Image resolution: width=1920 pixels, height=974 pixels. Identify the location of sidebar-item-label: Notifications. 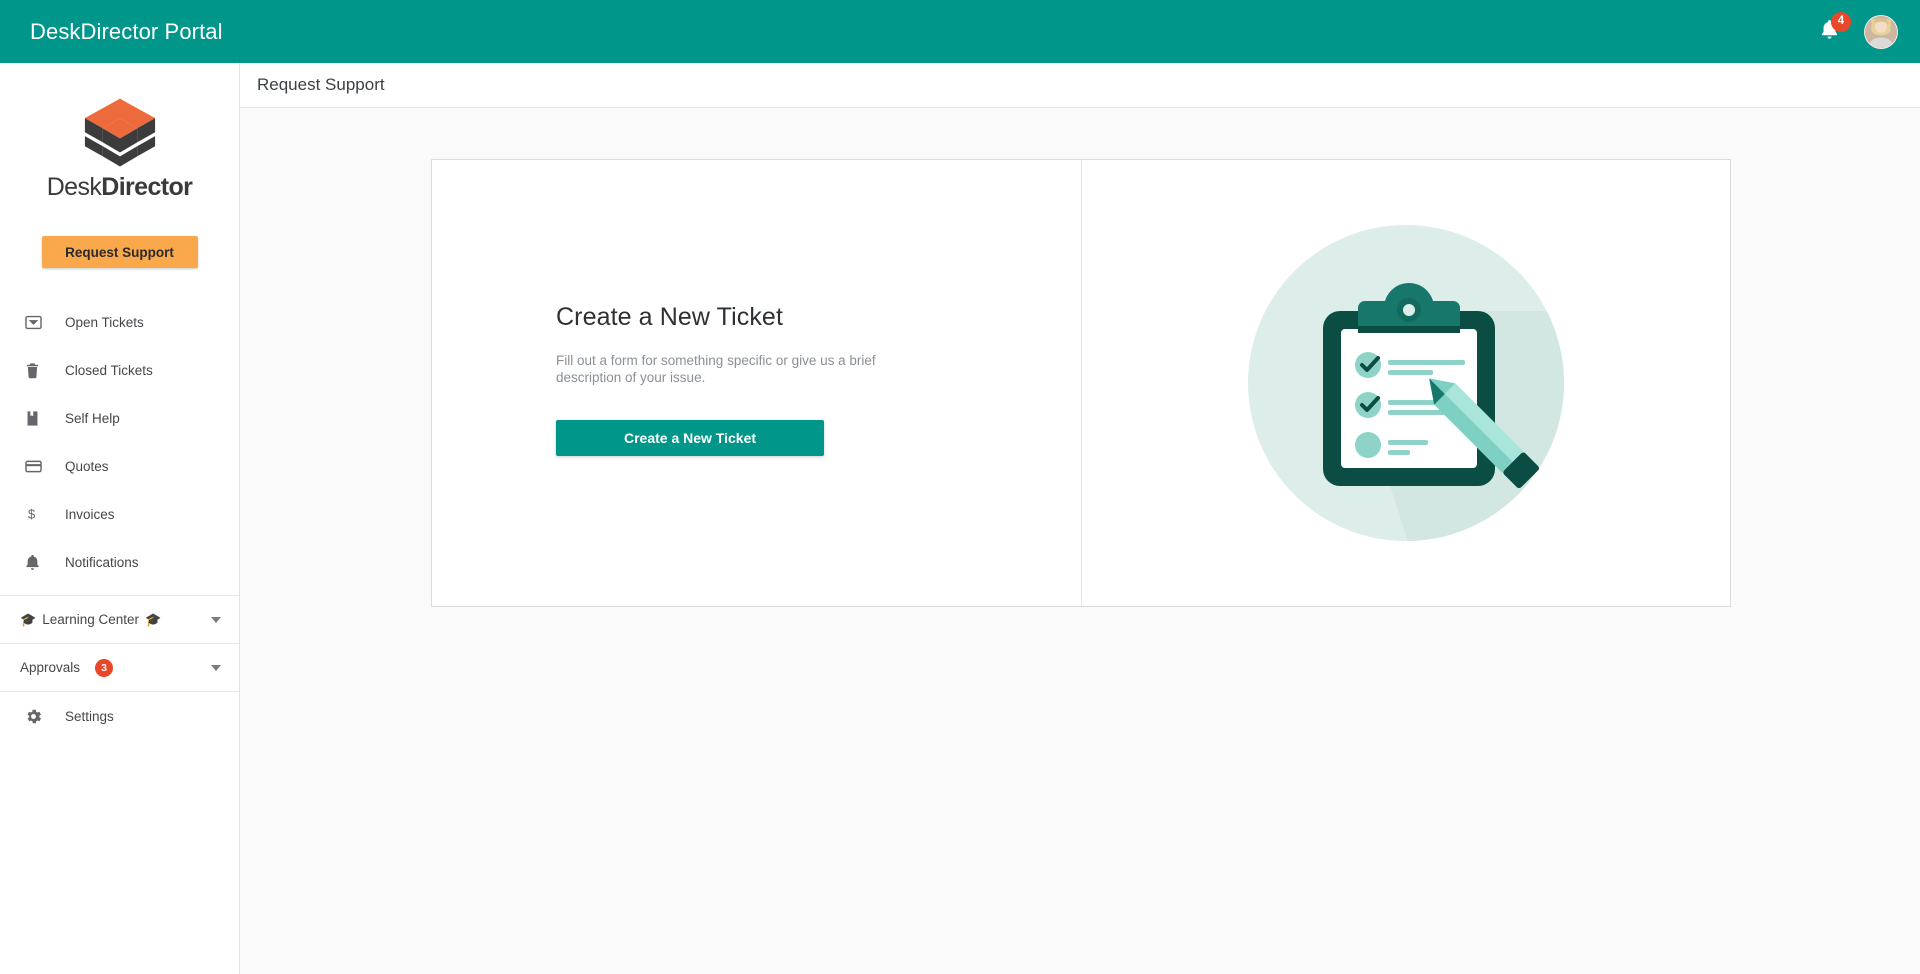
(102, 562).